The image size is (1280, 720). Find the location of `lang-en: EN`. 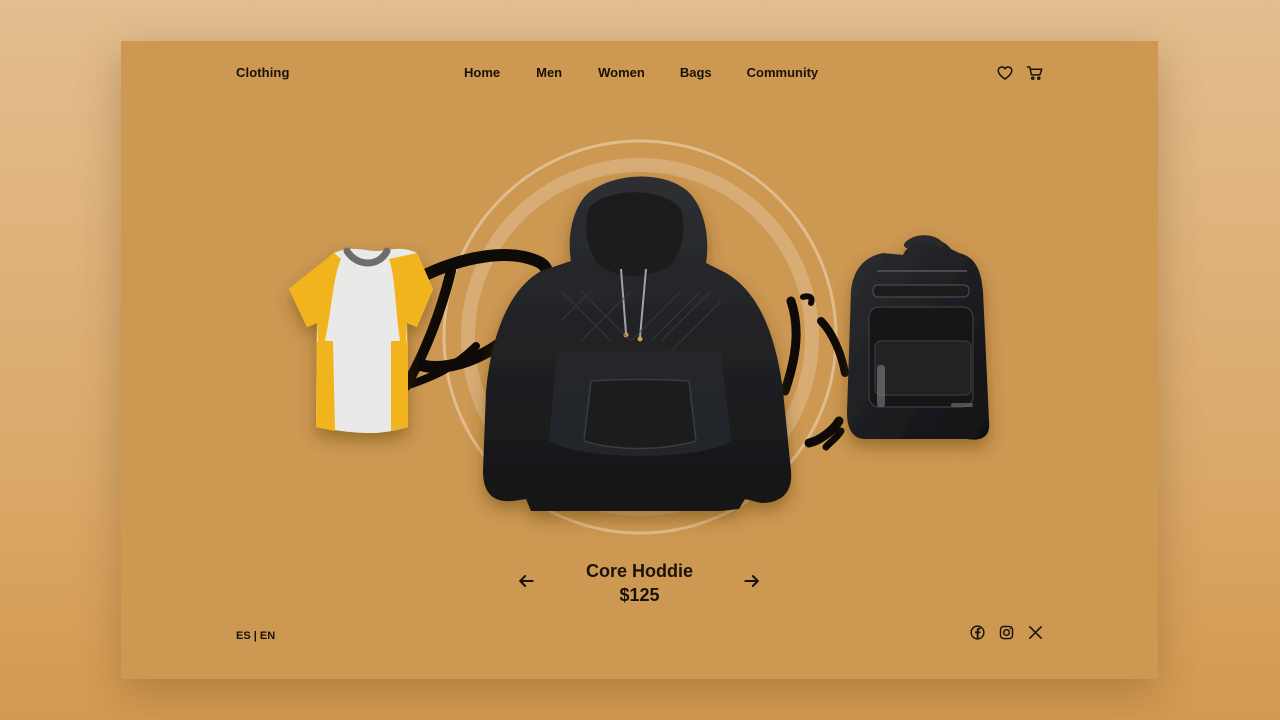

lang-en: EN is located at coordinates (267, 636).